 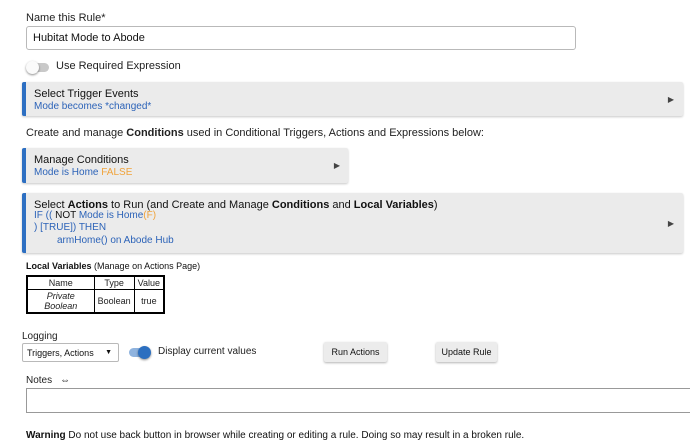 I want to click on if-state: (F), so click(x=150, y=215).